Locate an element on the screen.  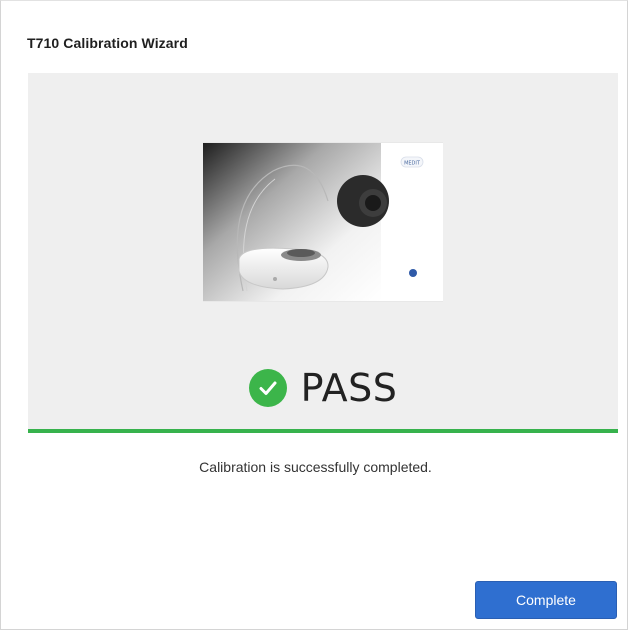
scanner-illustration: MEDIT is located at coordinates (323, 222).